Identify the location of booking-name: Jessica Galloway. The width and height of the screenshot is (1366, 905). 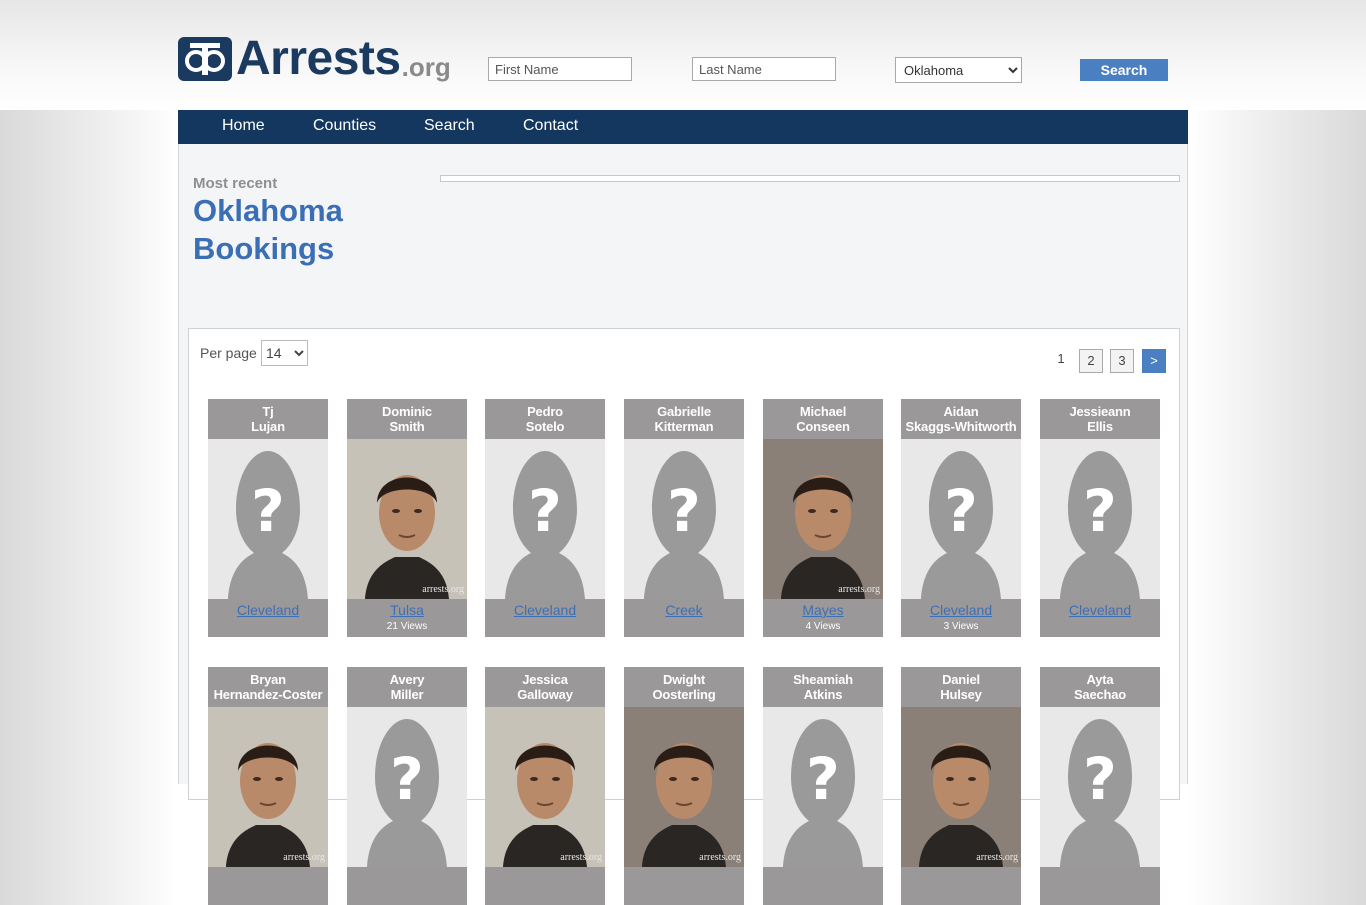
(545, 687).